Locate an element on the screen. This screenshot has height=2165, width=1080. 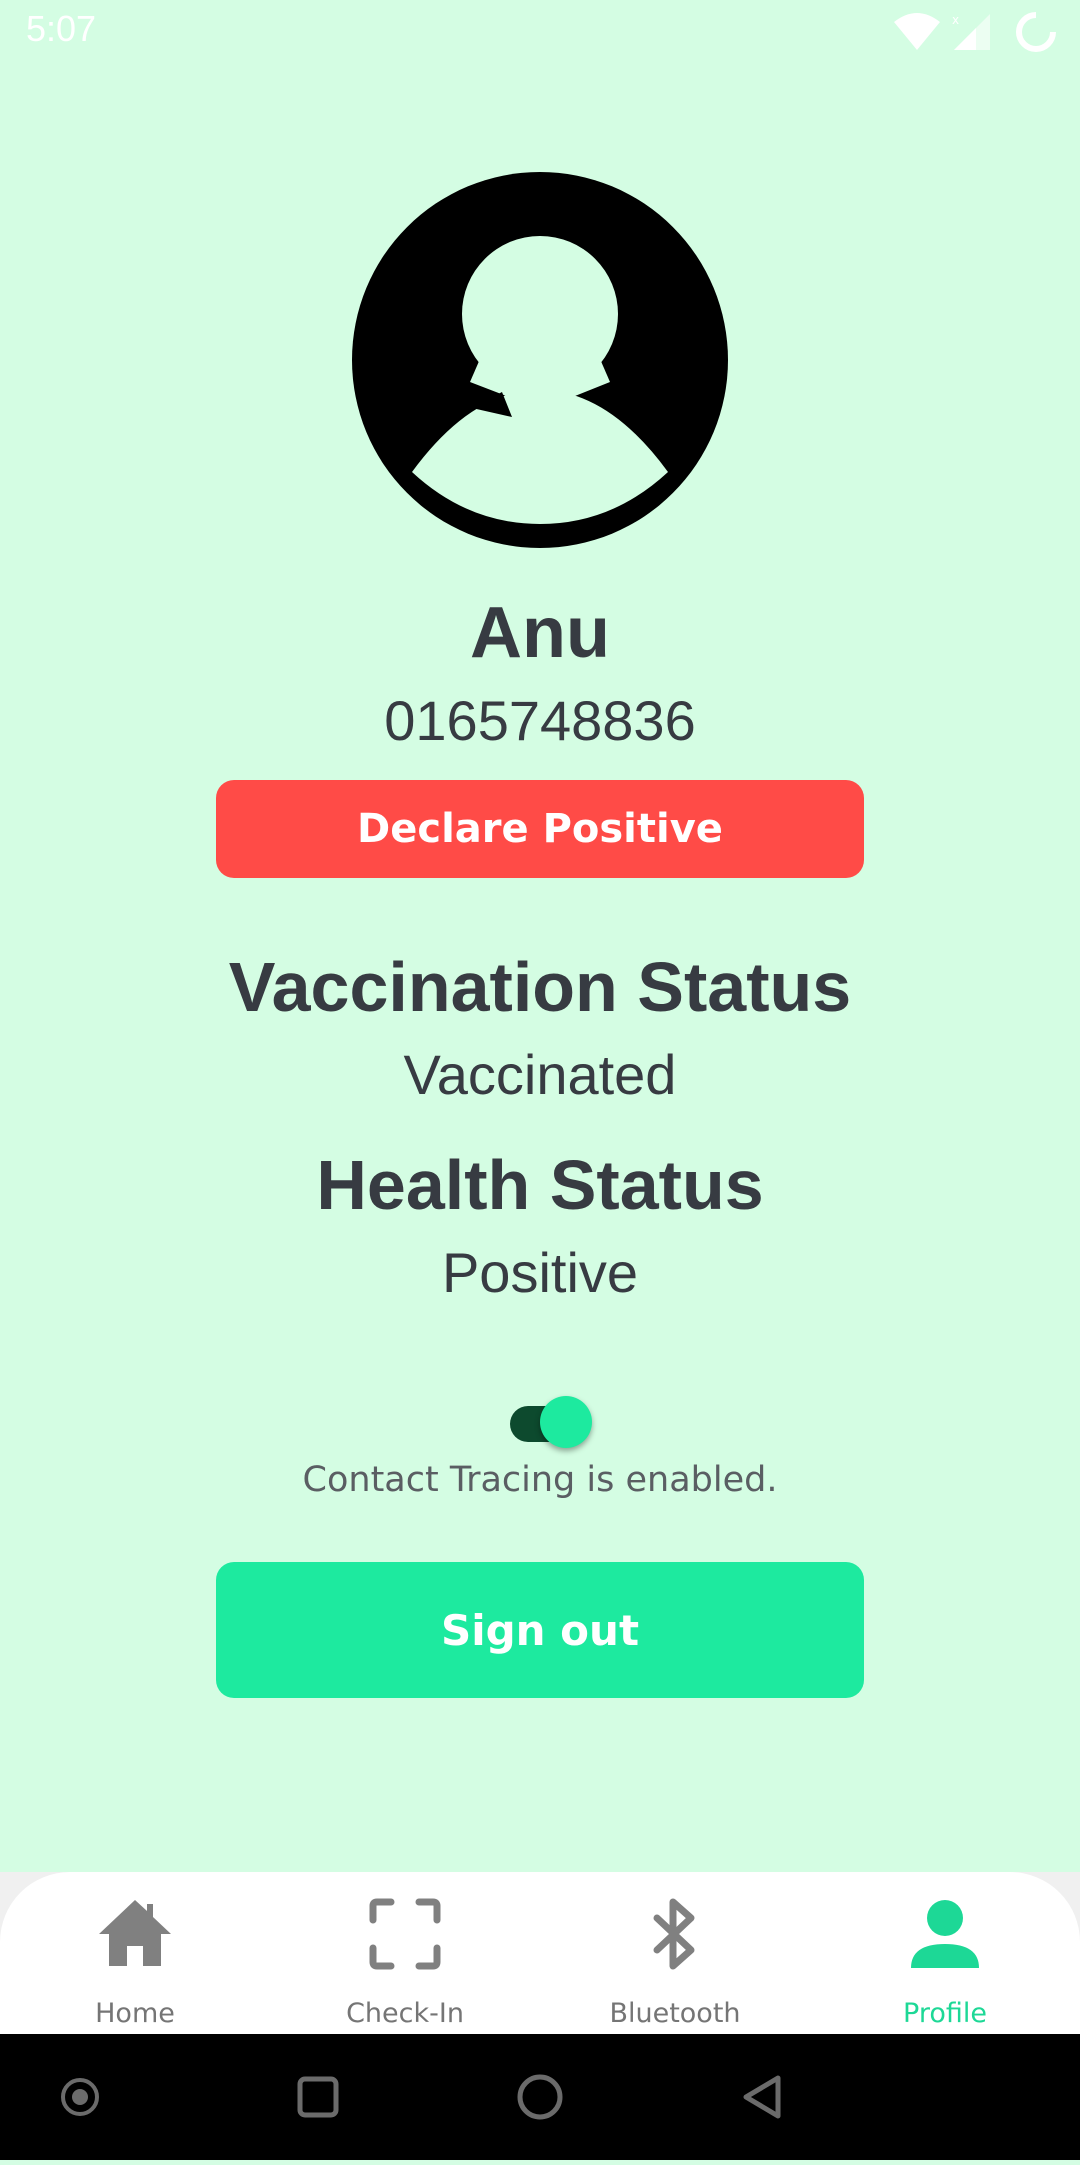
system-recents-button is located at coordinates (318, 2097).